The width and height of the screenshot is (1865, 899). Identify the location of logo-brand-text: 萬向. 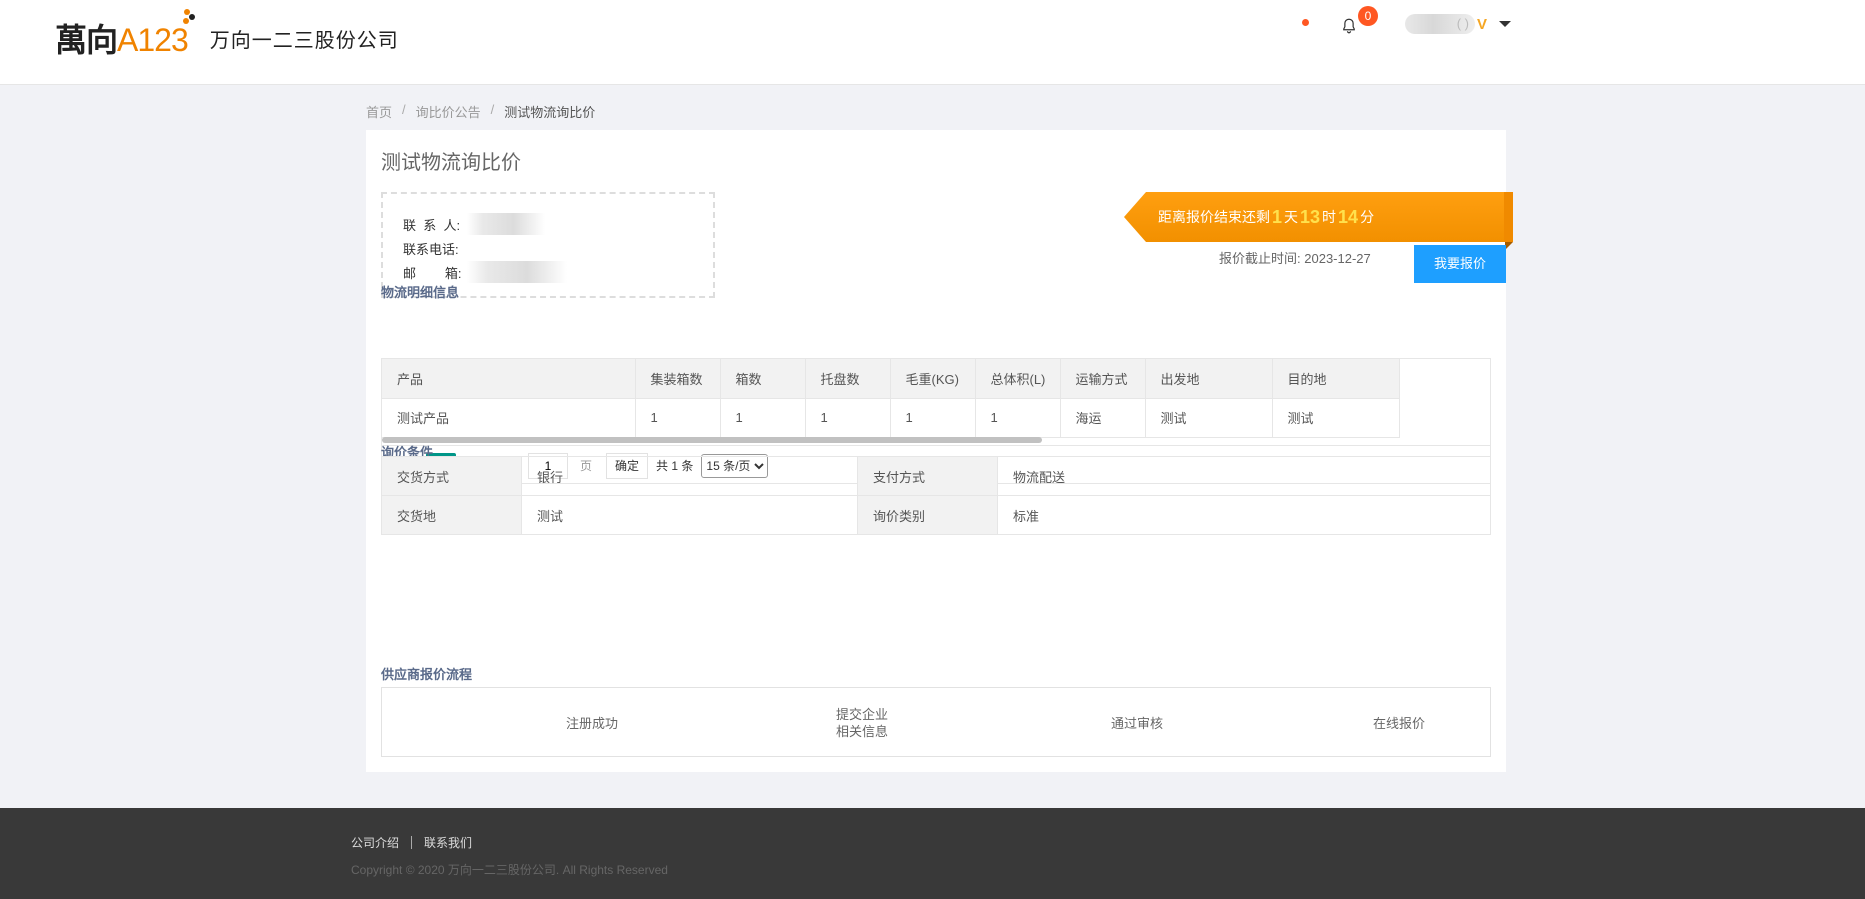
(86, 40).